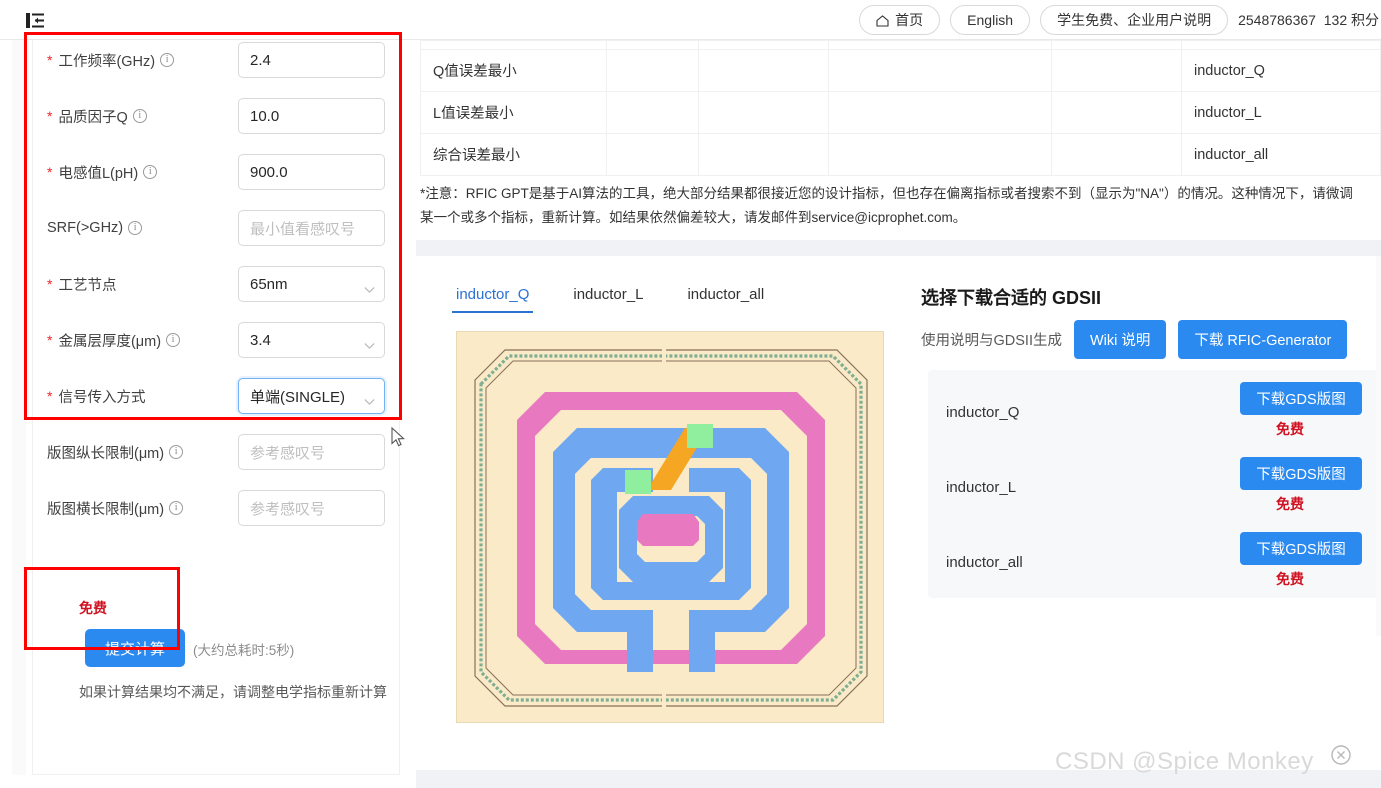 This screenshot has height=788, width=1381. Describe the element at coordinates (110, 341) in the screenshot. I see `label-text: 金属层厚度(μm)` at that location.